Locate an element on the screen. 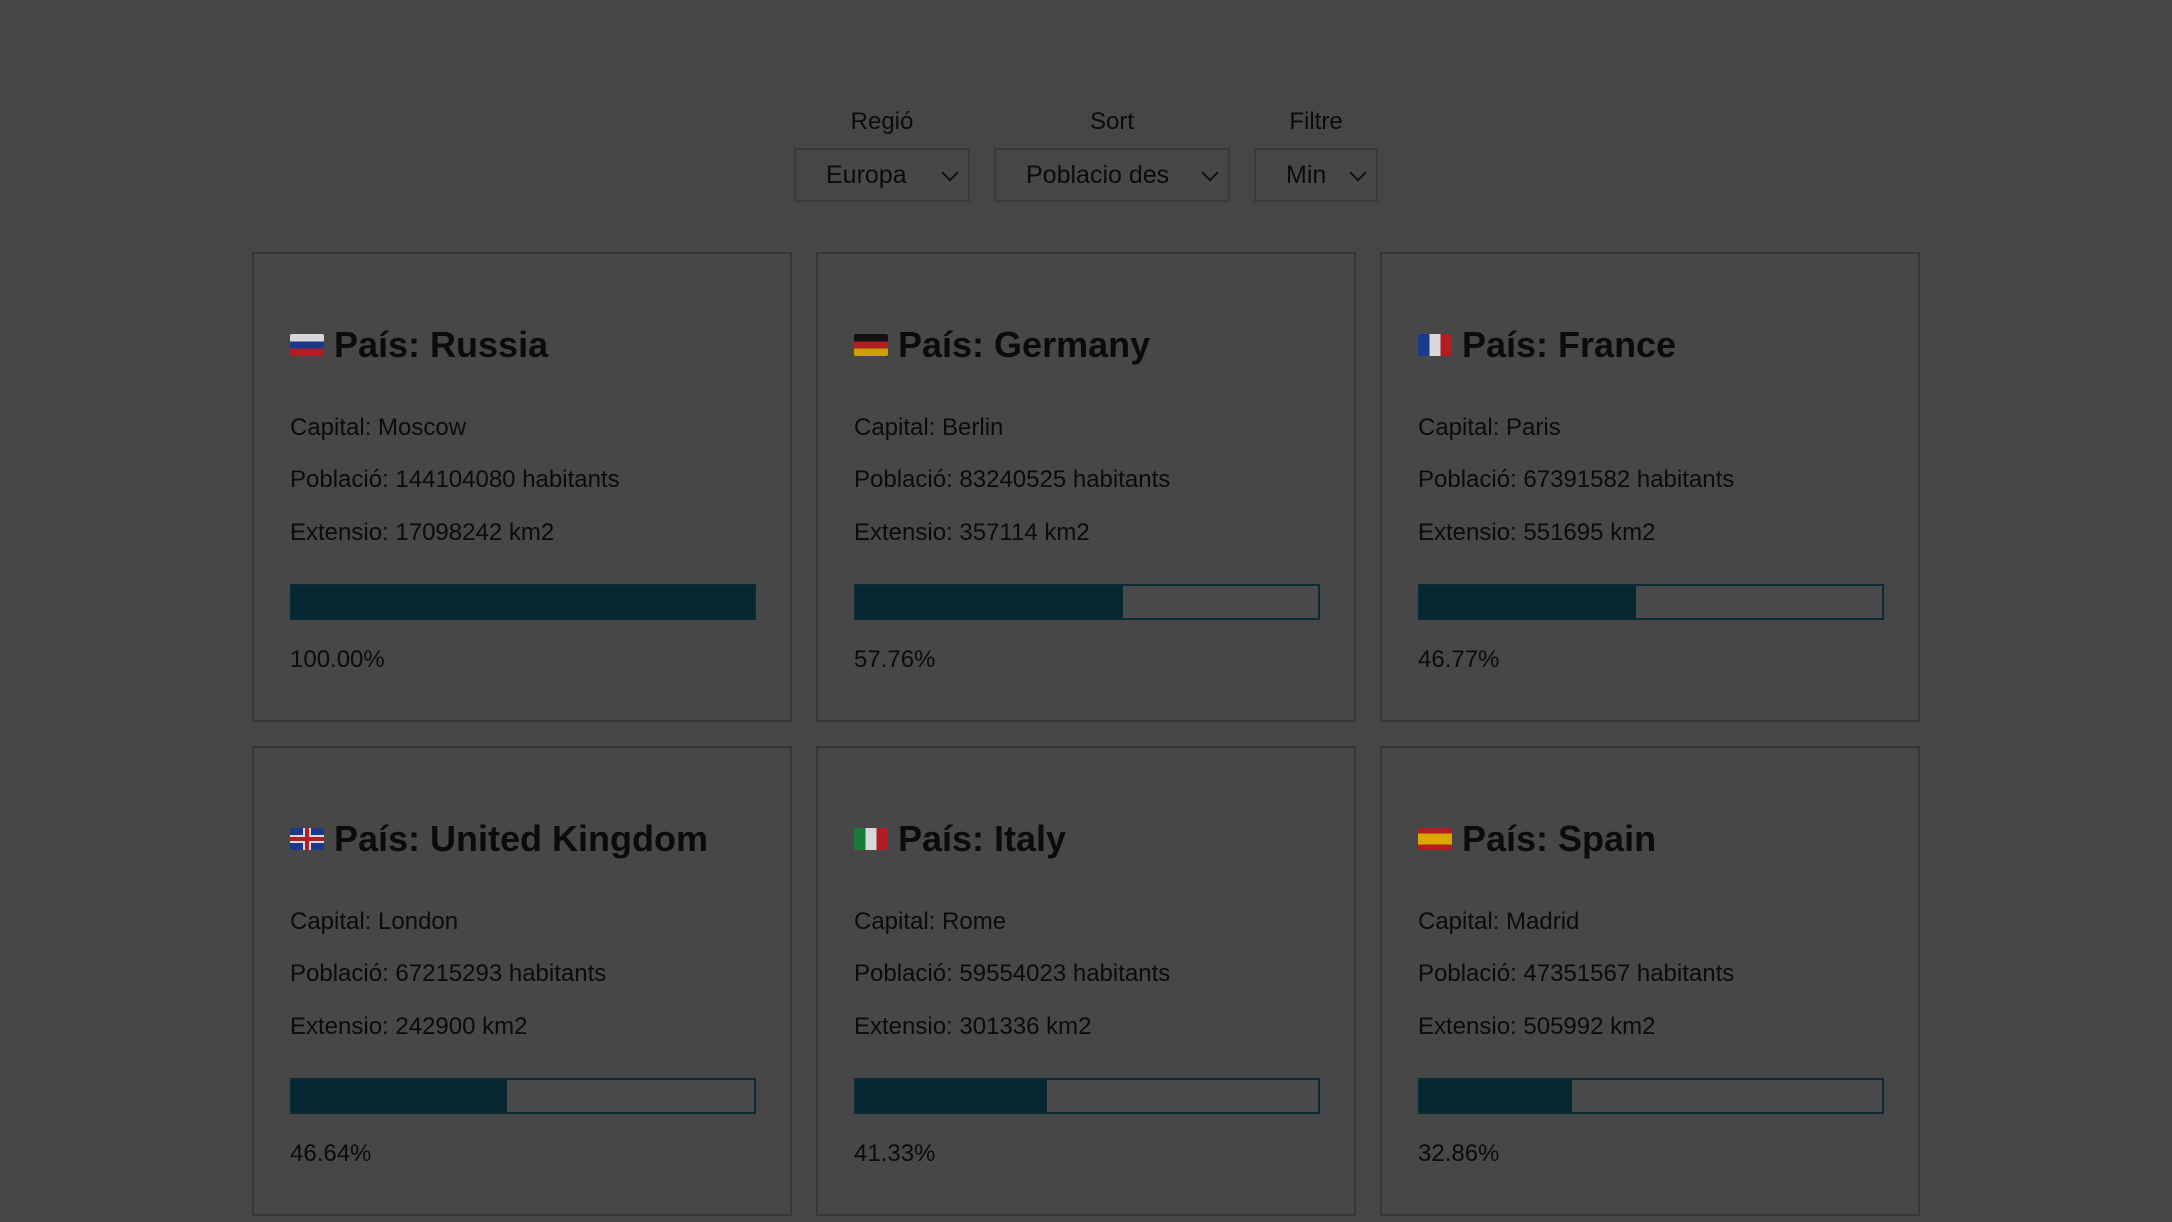  card-title: País: United Kingdom is located at coordinates (499, 839).